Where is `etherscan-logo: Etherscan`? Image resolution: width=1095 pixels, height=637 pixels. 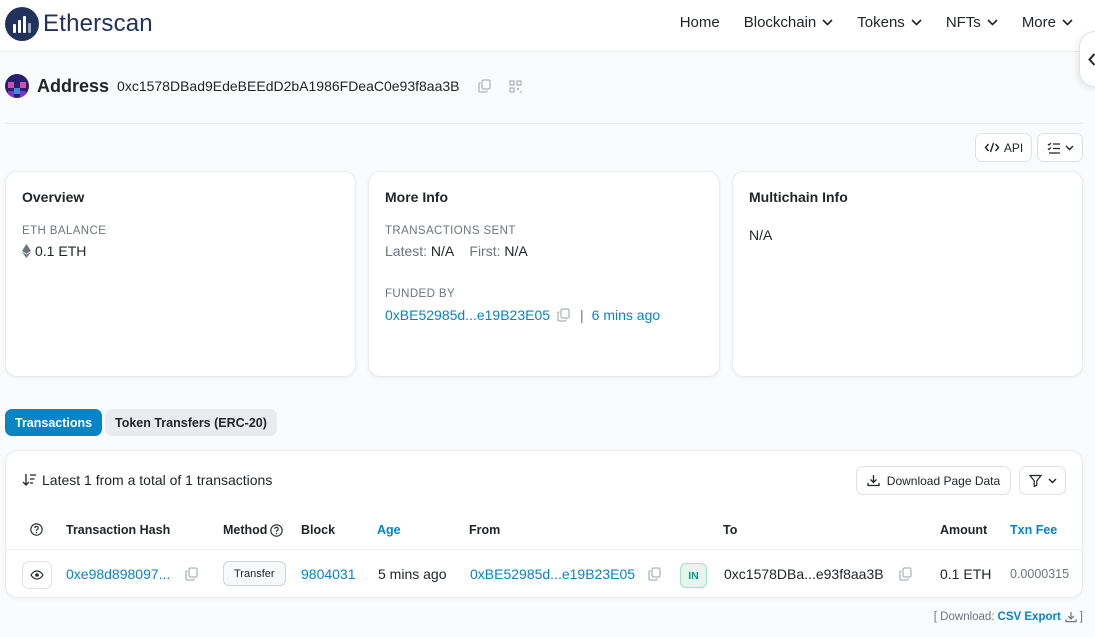 etherscan-logo: Etherscan is located at coordinates (79, 24).